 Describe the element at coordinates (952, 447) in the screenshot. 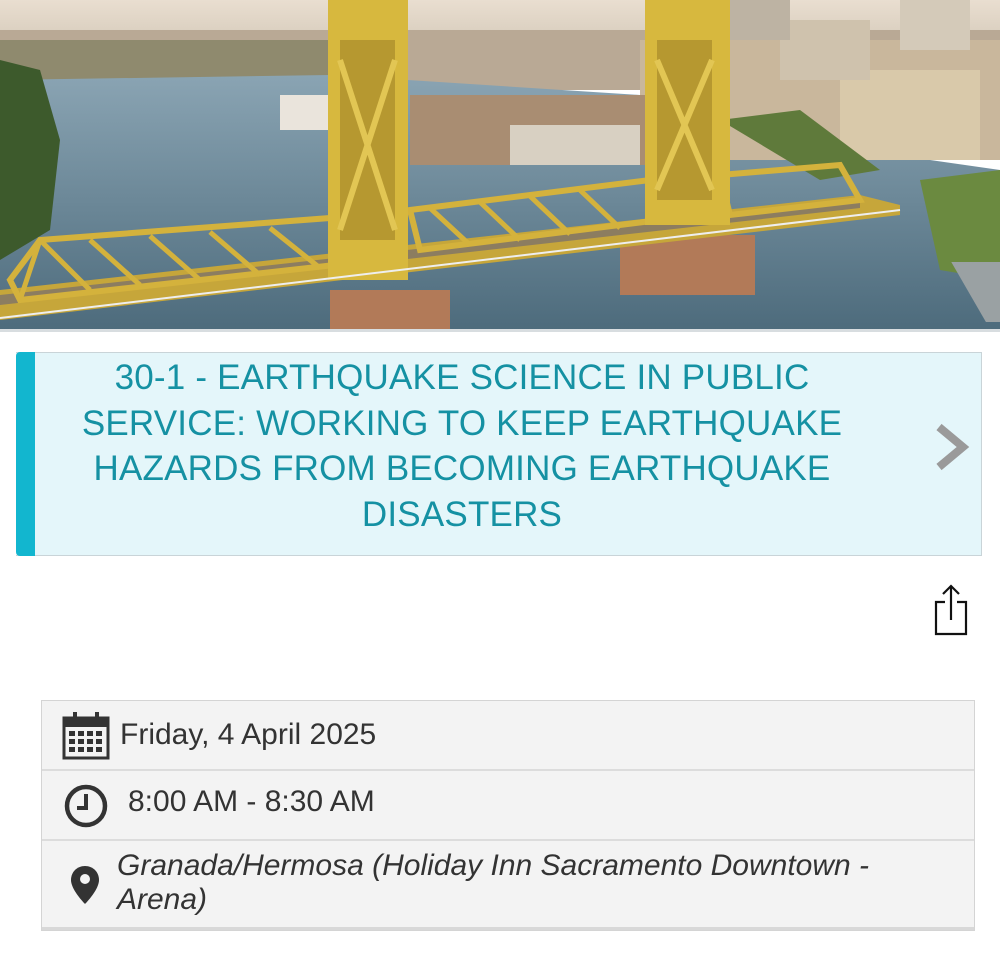

I see `chevron-right-icon` at that location.